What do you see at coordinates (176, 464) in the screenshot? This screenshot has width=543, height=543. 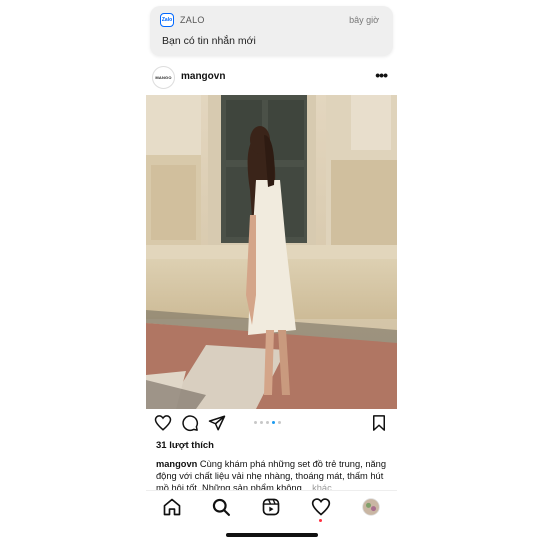 I see `caption-username: mangovn` at bounding box center [176, 464].